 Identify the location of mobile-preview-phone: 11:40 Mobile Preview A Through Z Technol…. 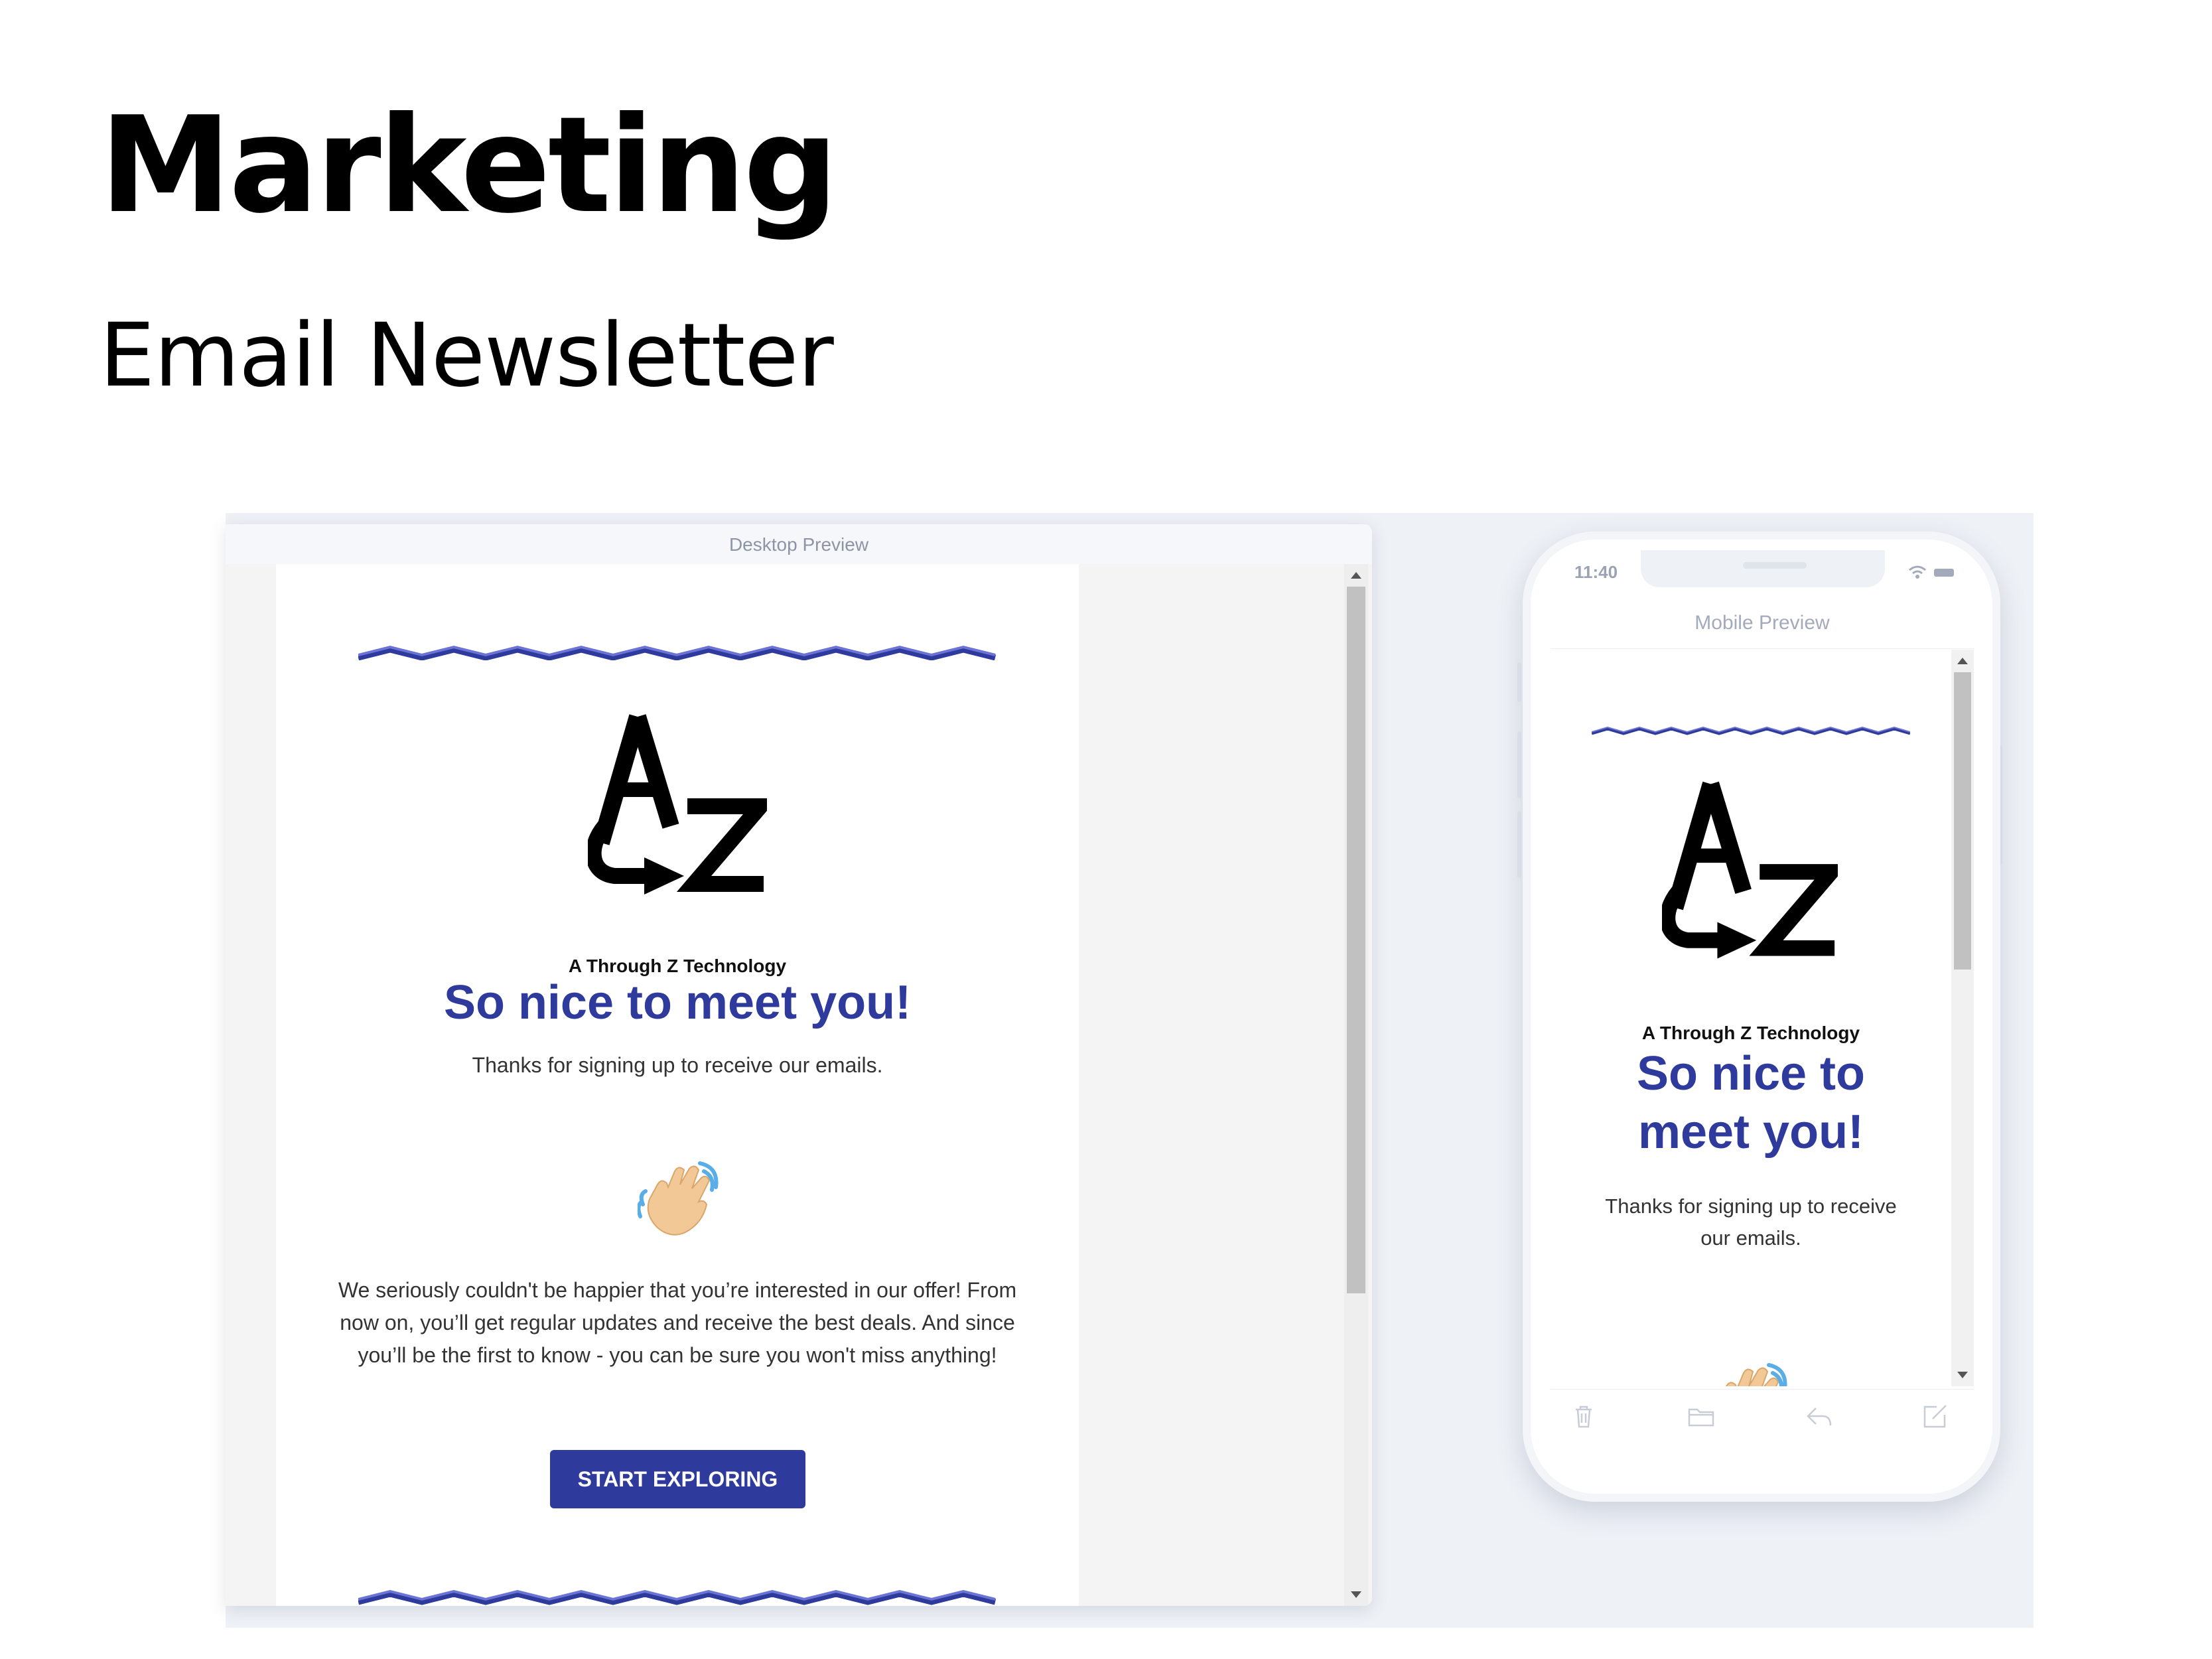
(1761, 1017).